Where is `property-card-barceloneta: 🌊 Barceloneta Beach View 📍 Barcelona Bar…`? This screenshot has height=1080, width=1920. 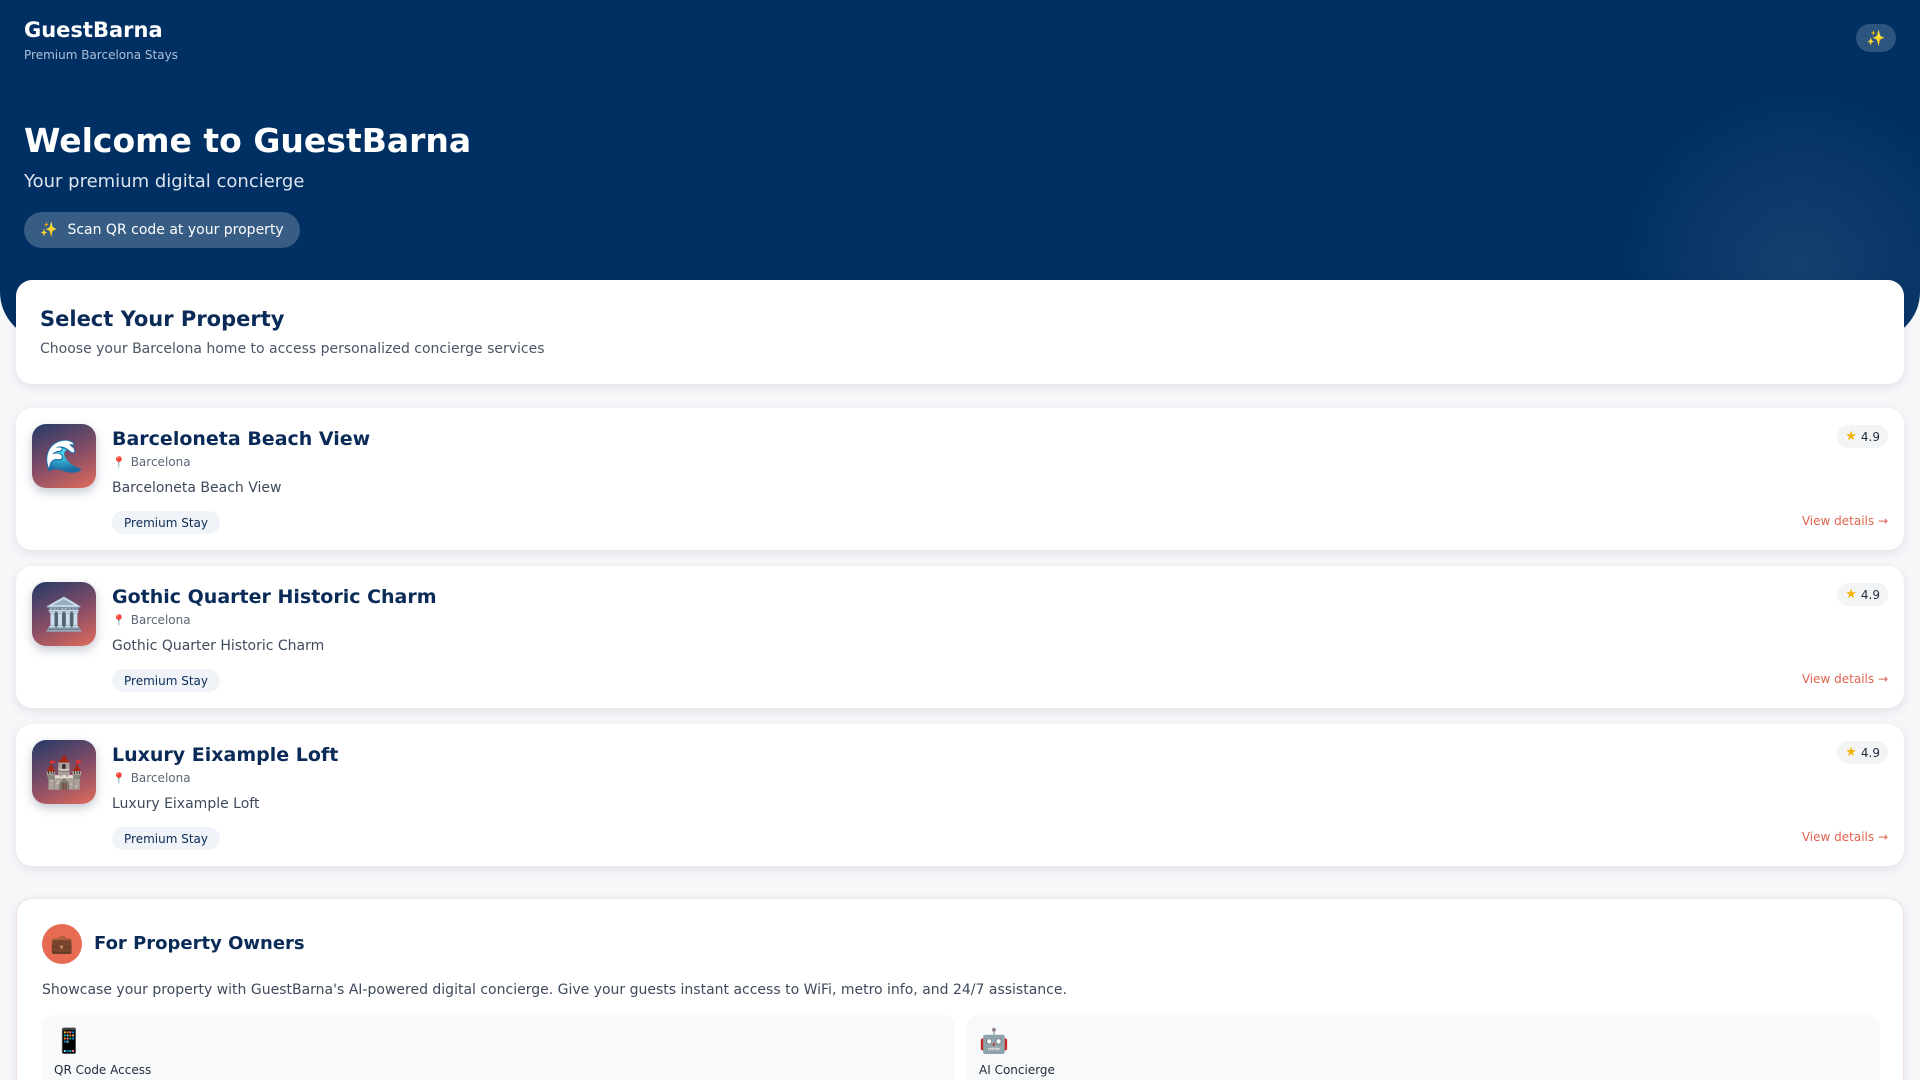
property-card-barceloneta: 🌊 Barceloneta Beach View 📍 Barcelona Bar… is located at coordinates (960, 479).